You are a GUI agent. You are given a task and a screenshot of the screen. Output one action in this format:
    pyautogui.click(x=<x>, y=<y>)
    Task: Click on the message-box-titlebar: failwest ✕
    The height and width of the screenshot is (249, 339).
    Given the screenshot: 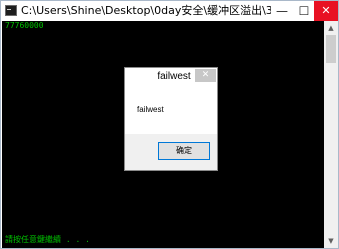 What is the action you would take?
    pyautogui.click(x=171, y=77)
    